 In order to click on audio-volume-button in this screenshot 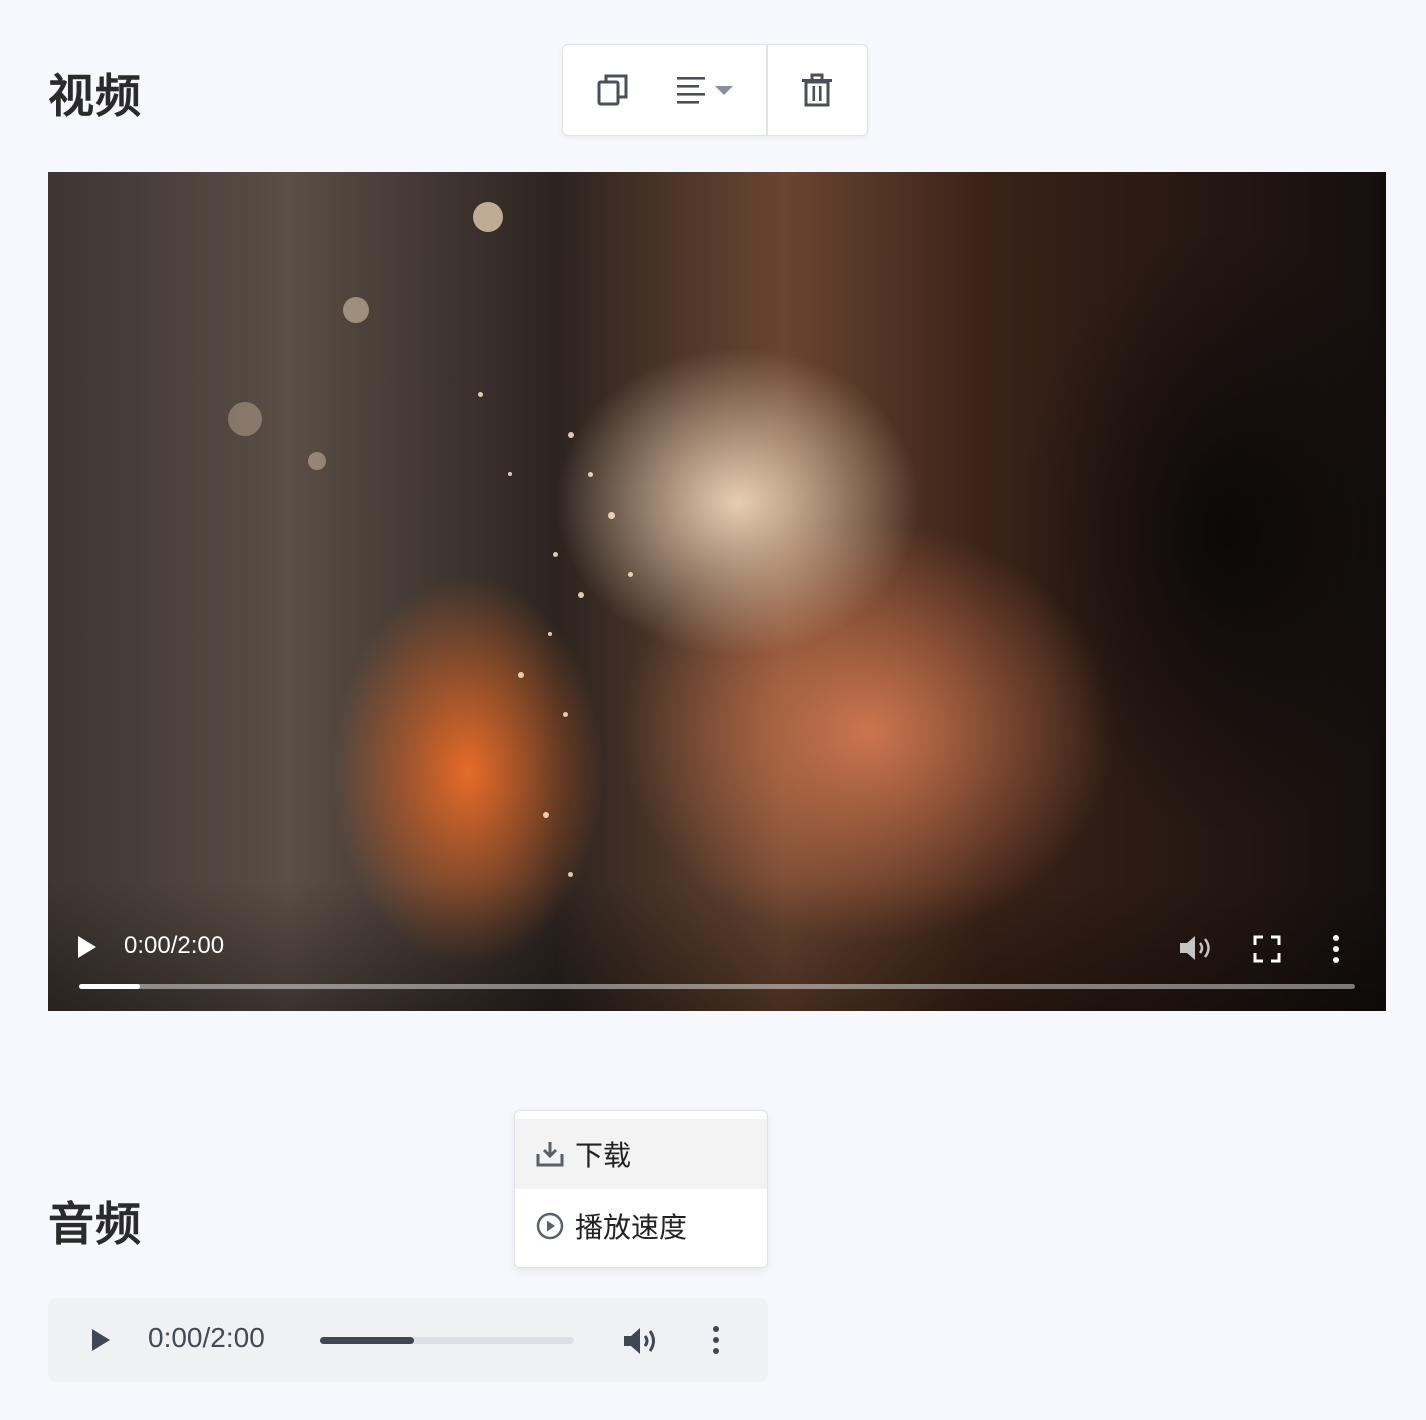, I will do `click(641, 1343)`.